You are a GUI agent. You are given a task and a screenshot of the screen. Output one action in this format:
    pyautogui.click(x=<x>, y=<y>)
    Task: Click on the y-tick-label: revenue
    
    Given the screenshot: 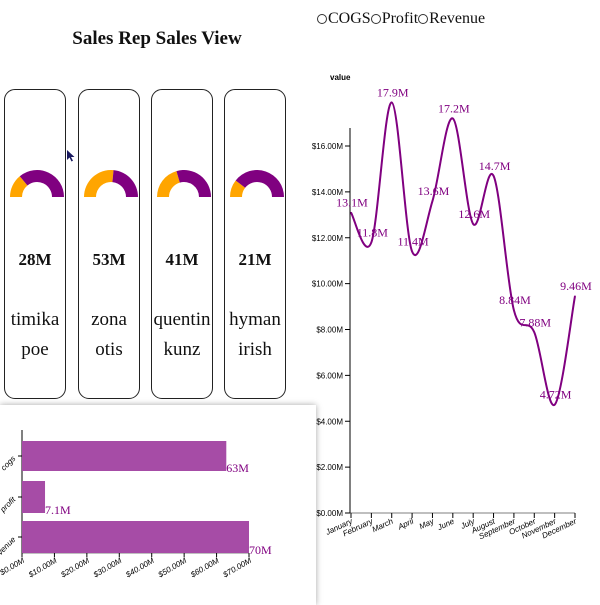 What is the action you would take?
    pyautogui.click(x=9, y=548)
    